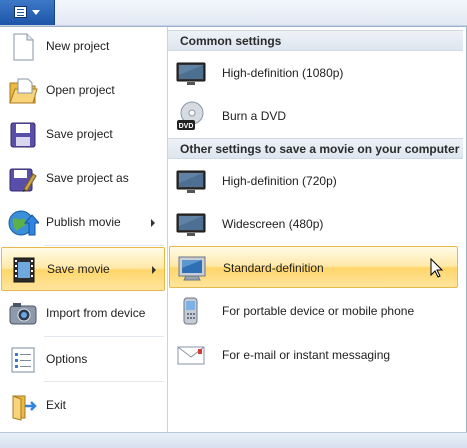 The width and height of the screenshot is (467, 448). I want to click on menu-item-new-project: New project, so click(83, 47).